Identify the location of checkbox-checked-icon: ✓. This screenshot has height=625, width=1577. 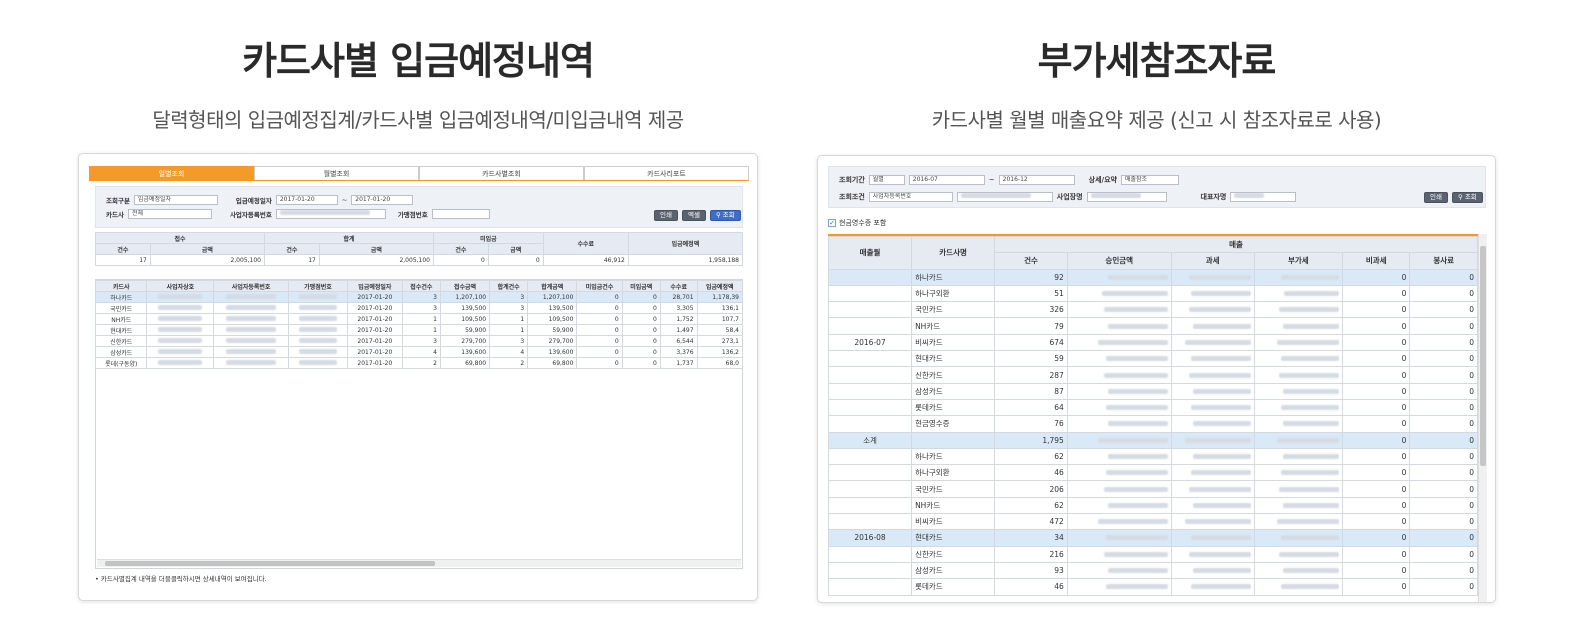
(832, 223).